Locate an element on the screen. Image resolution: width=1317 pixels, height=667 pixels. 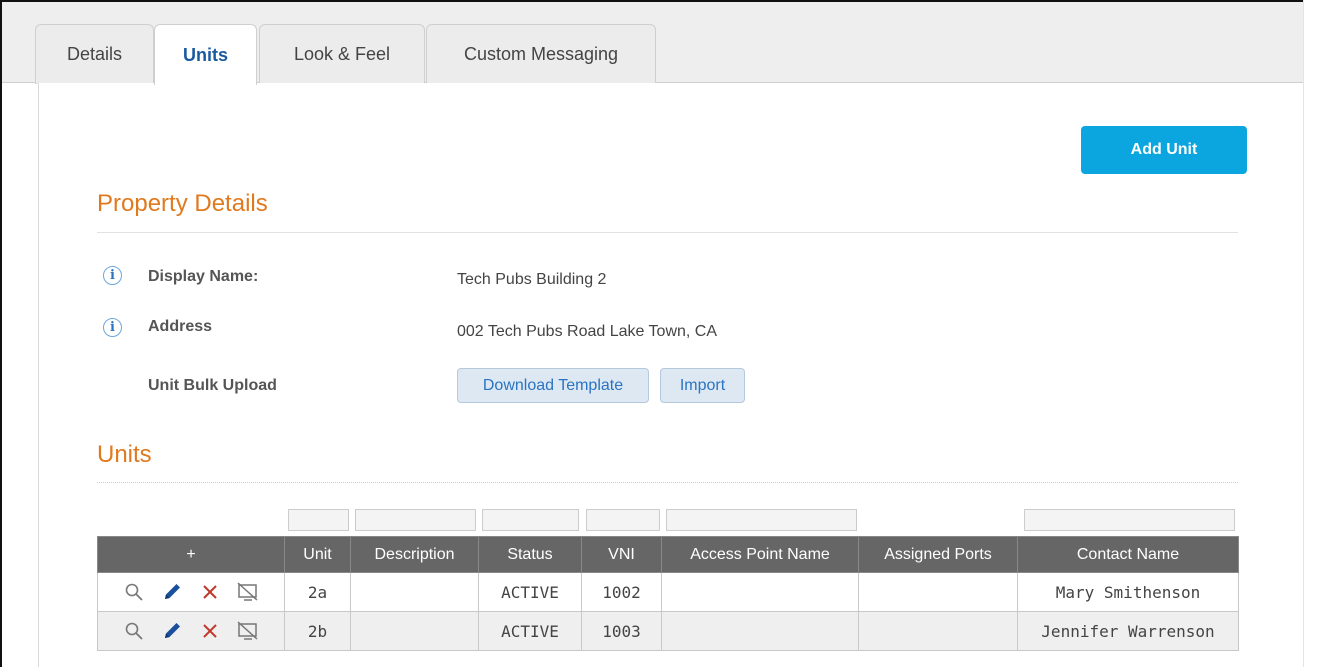
tab-units: Units is located at coordinates (205, 54).